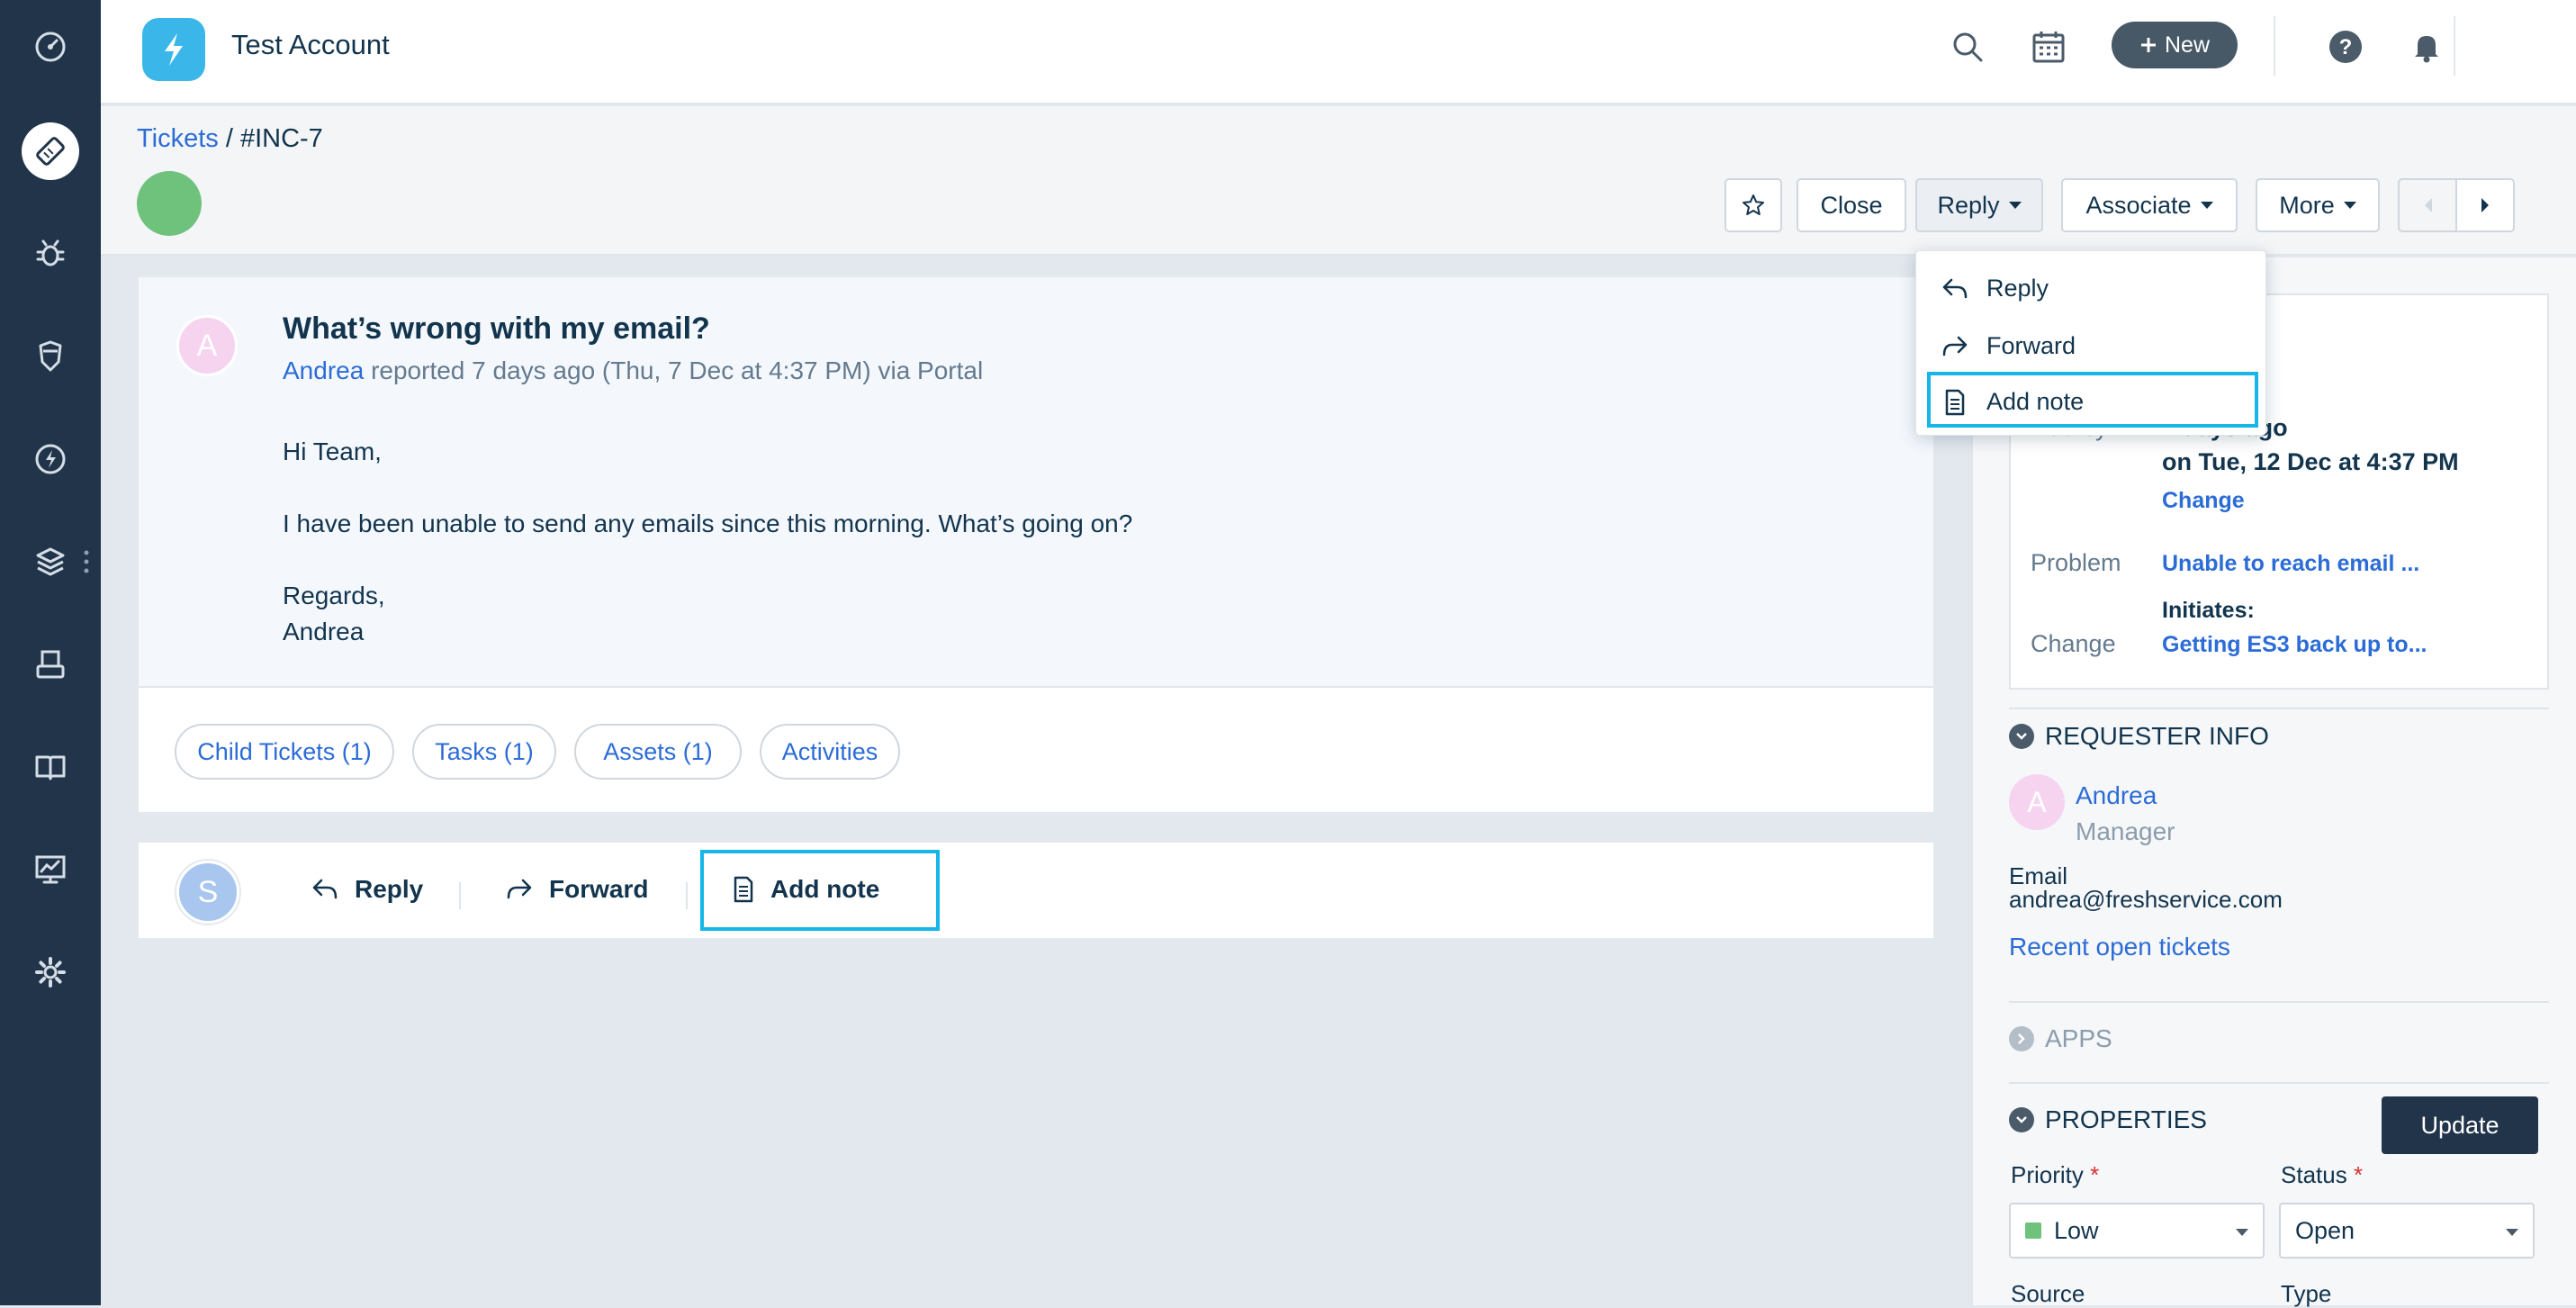 The image size is (2576, 1308). Describe the element at coordinates (2060, 1038) in the screenshot. I see `apps-header: APPS` at that location.